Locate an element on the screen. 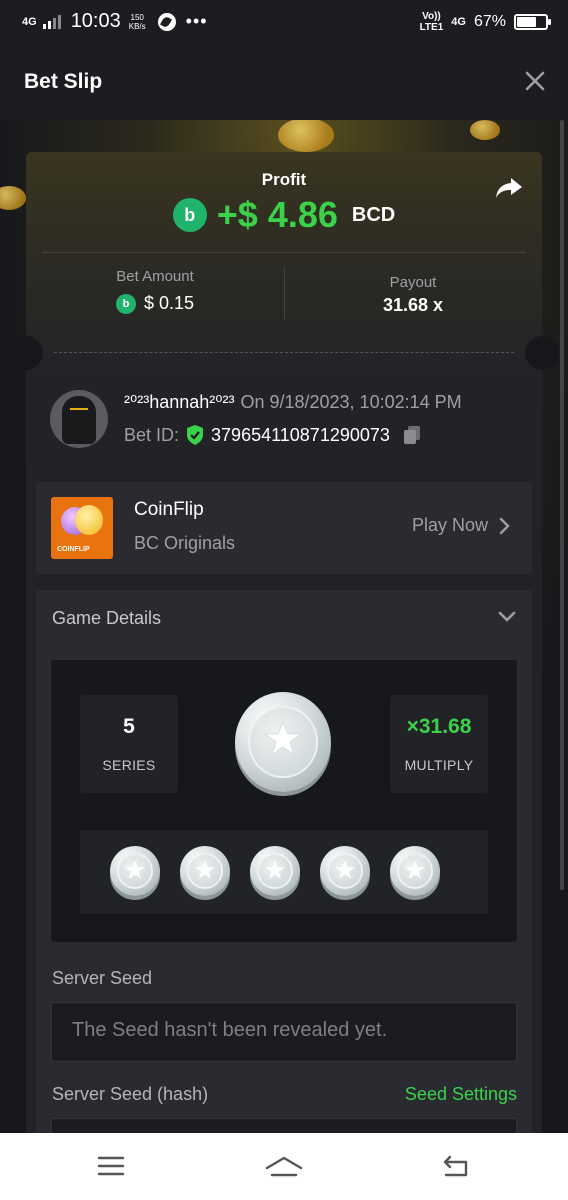  play-now-button: Play Now is located at coordinates (461, 525).